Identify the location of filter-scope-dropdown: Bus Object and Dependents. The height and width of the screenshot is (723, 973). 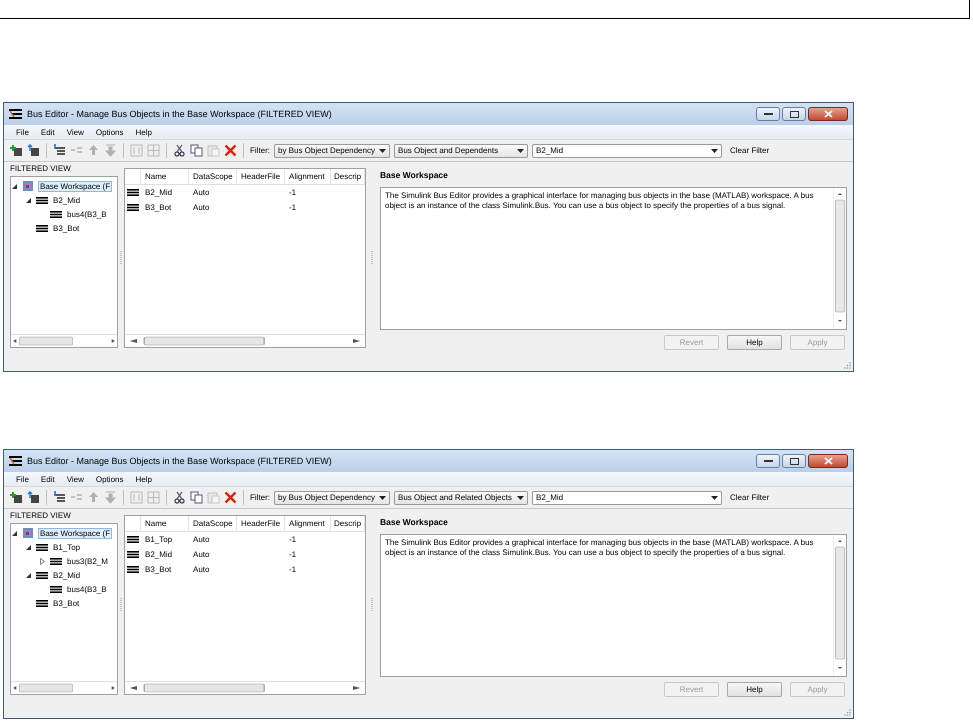
(461, 151).